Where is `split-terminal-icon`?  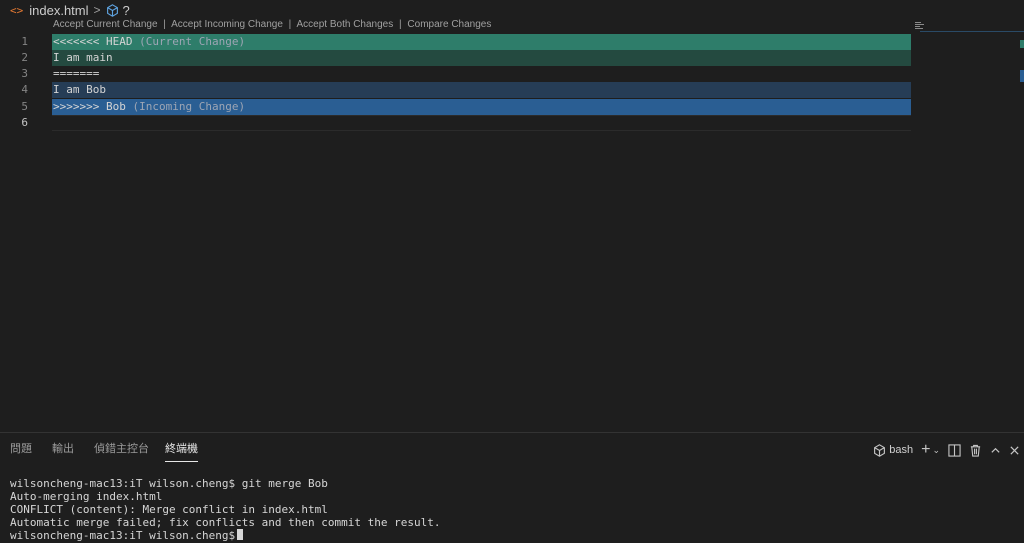 split-terminal-icon is located at coordinates (954, 450).